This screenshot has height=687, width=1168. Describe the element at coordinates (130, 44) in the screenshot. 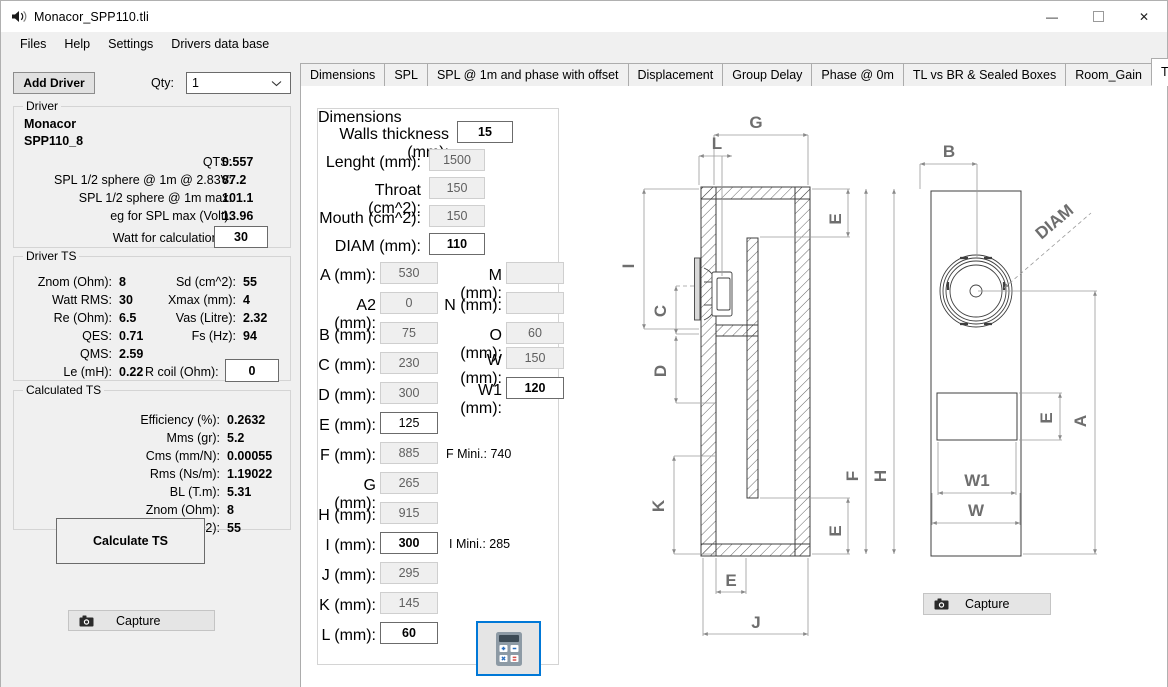

I see `menu-item-settings: Settings` at that location.